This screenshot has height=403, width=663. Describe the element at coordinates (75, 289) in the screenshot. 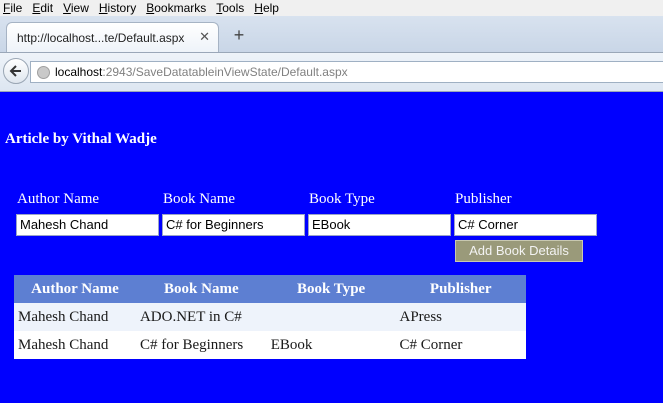

I see `grid-header: Author Name` at that location.